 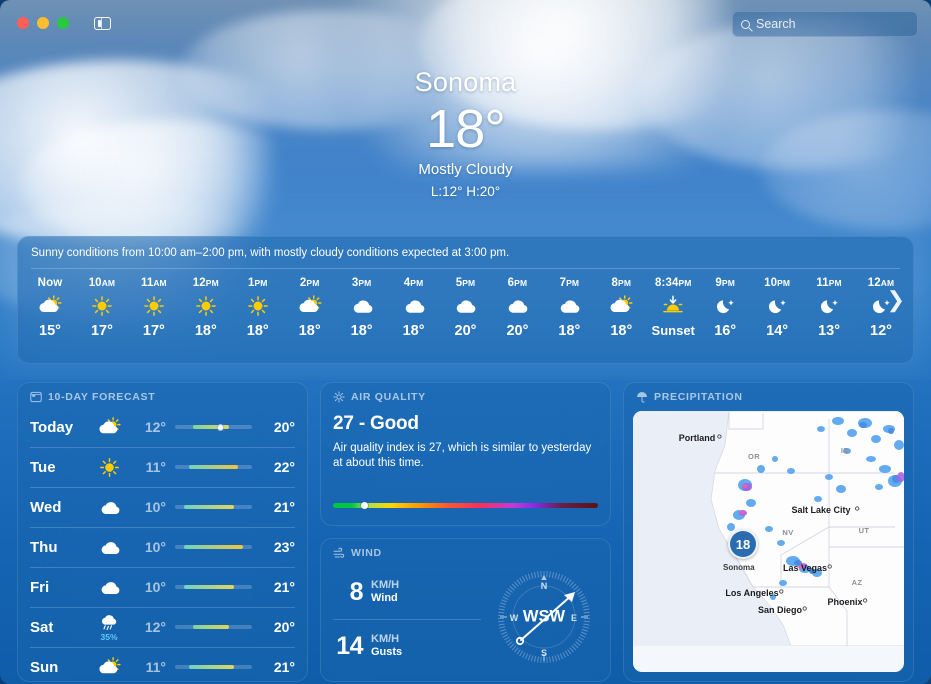 What do you see at coordinates (155, 507) in the screenshot?
I see `forecast-low-temp: 10°` at bounding box center [155, 507].